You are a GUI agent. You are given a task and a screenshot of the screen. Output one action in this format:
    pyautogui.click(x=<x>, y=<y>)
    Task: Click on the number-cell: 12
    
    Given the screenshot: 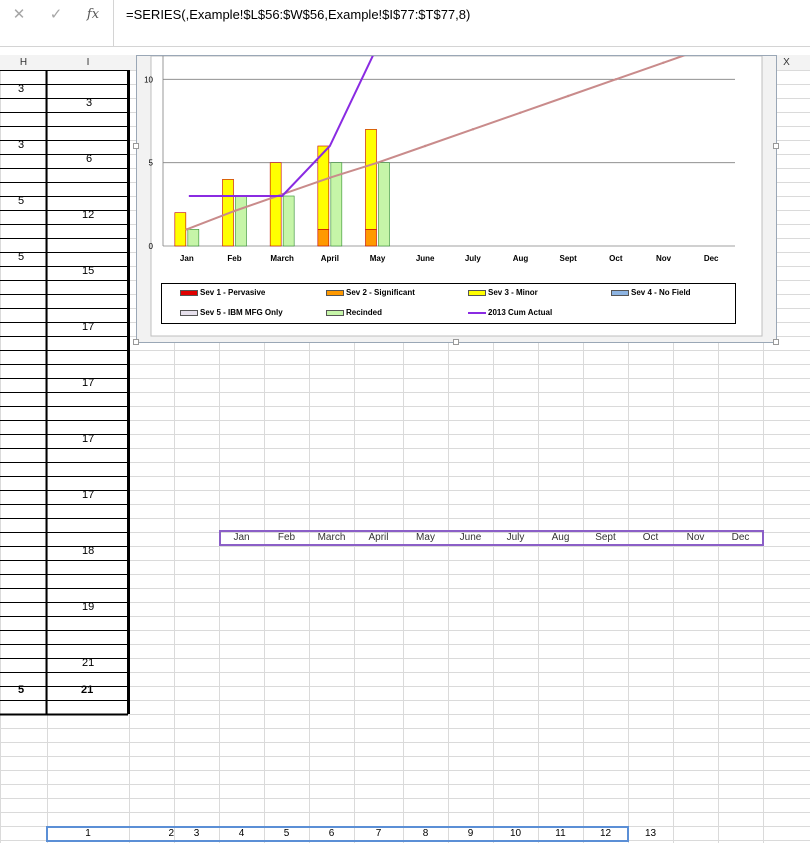 What is the action you would take?
    pyautogui.click(x=605, y=833)
    